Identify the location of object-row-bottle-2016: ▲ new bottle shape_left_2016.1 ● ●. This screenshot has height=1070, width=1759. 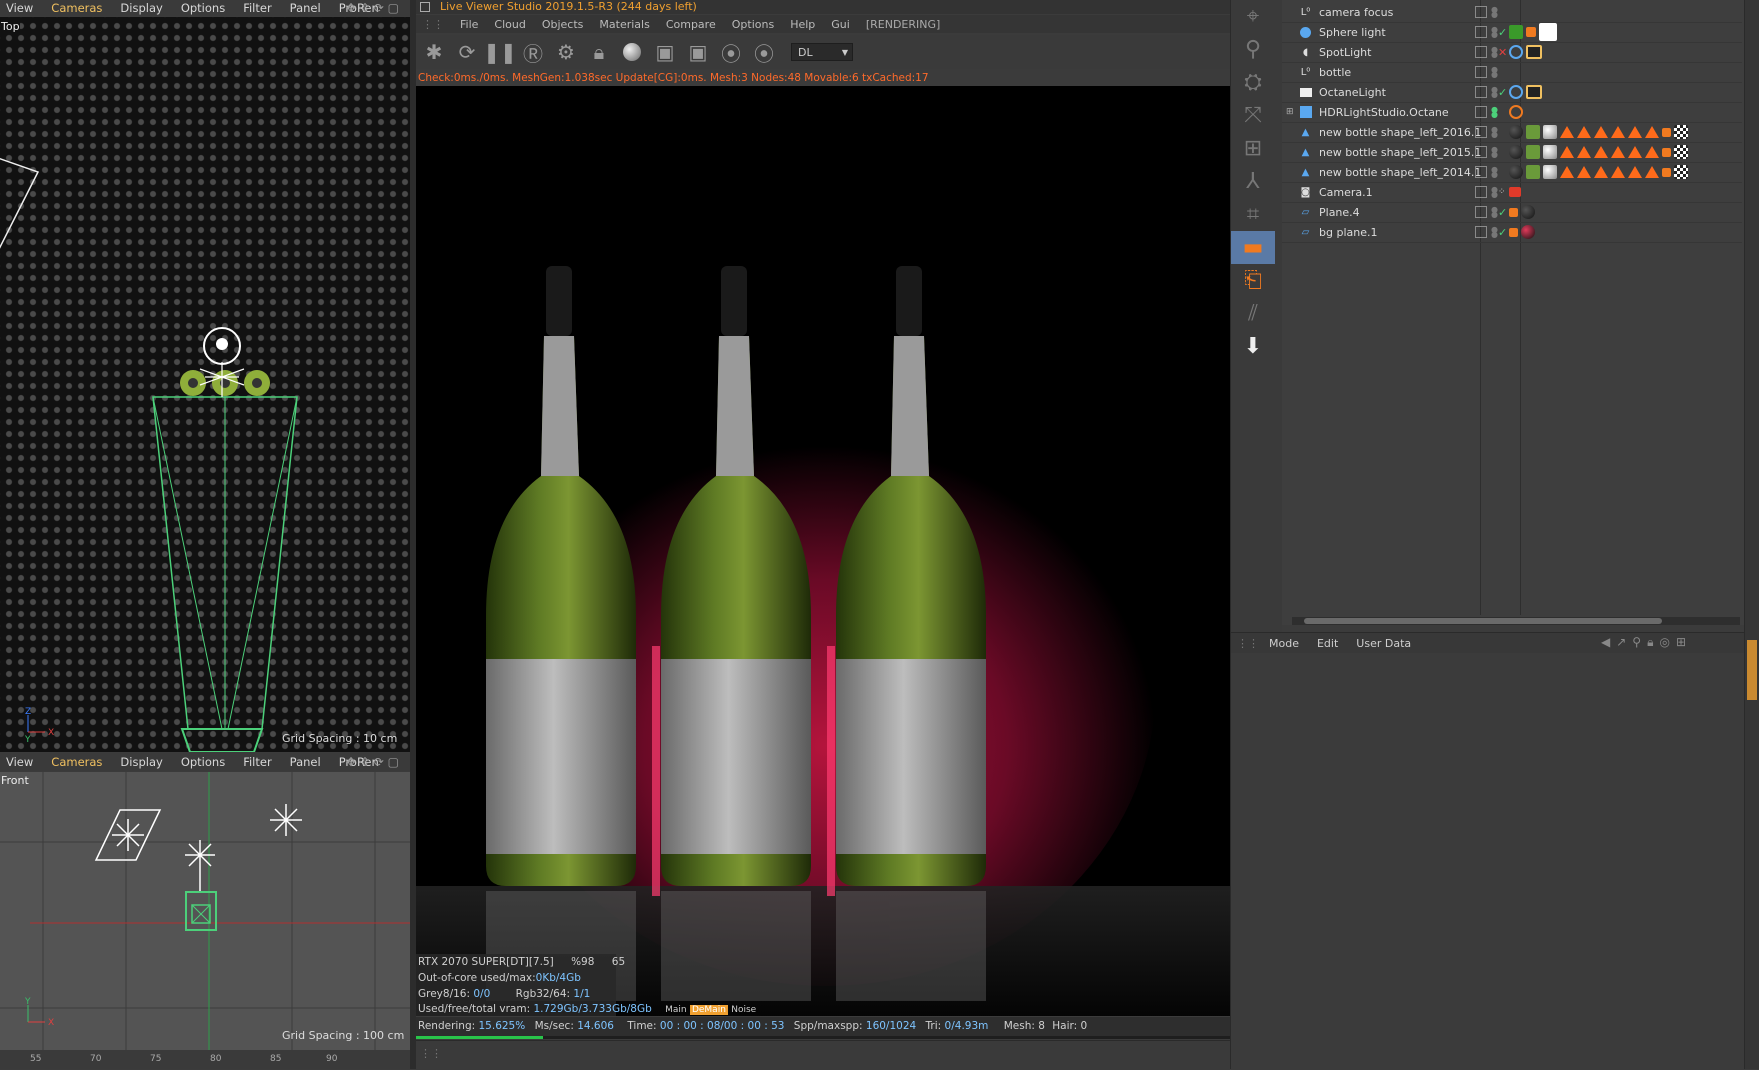
(1512, 132).